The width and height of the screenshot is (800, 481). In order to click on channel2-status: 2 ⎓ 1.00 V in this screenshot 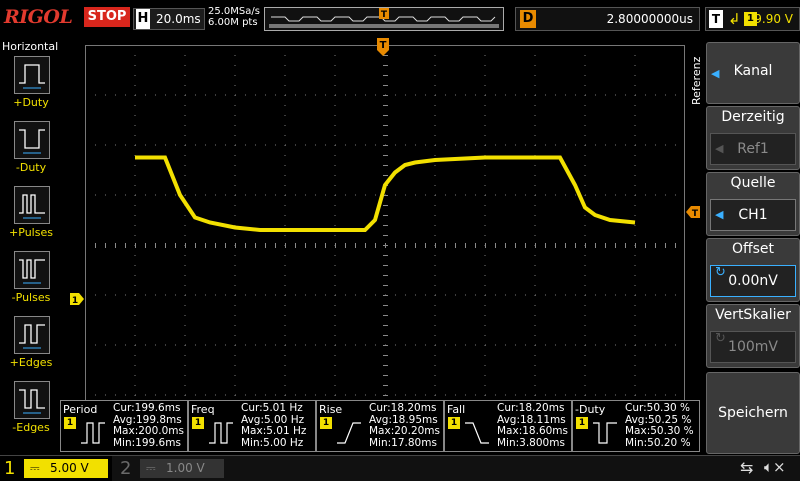, I will do `click(171, 468)`.